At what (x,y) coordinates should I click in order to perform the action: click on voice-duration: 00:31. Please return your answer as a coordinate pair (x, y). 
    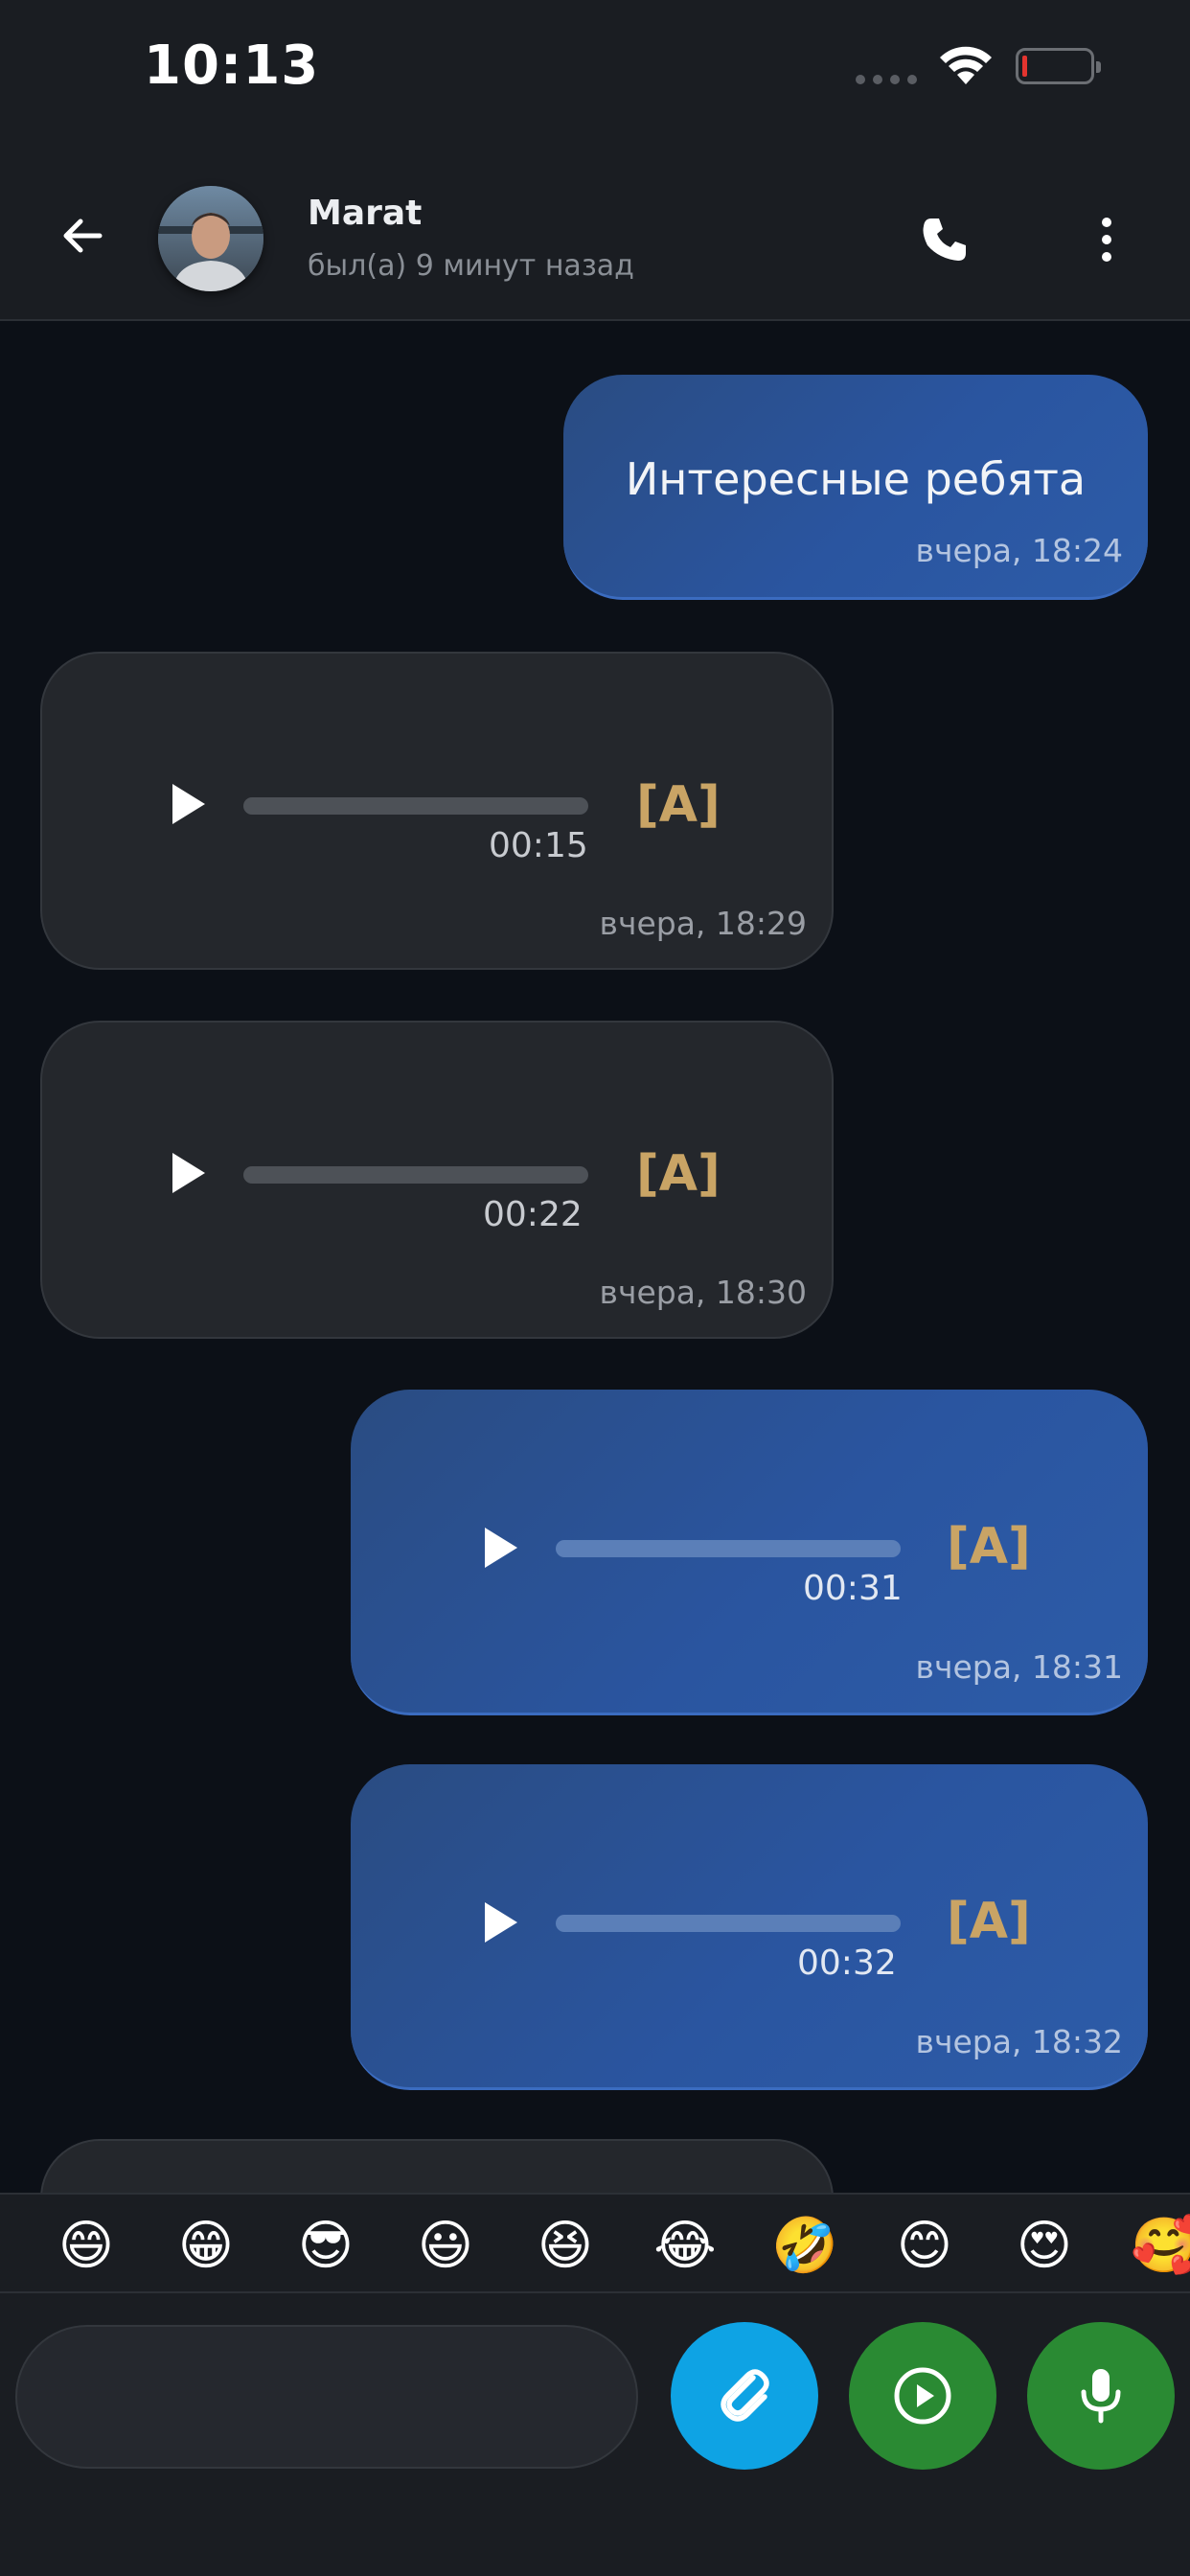
    Looking at the image, I should click on (853, 1588).